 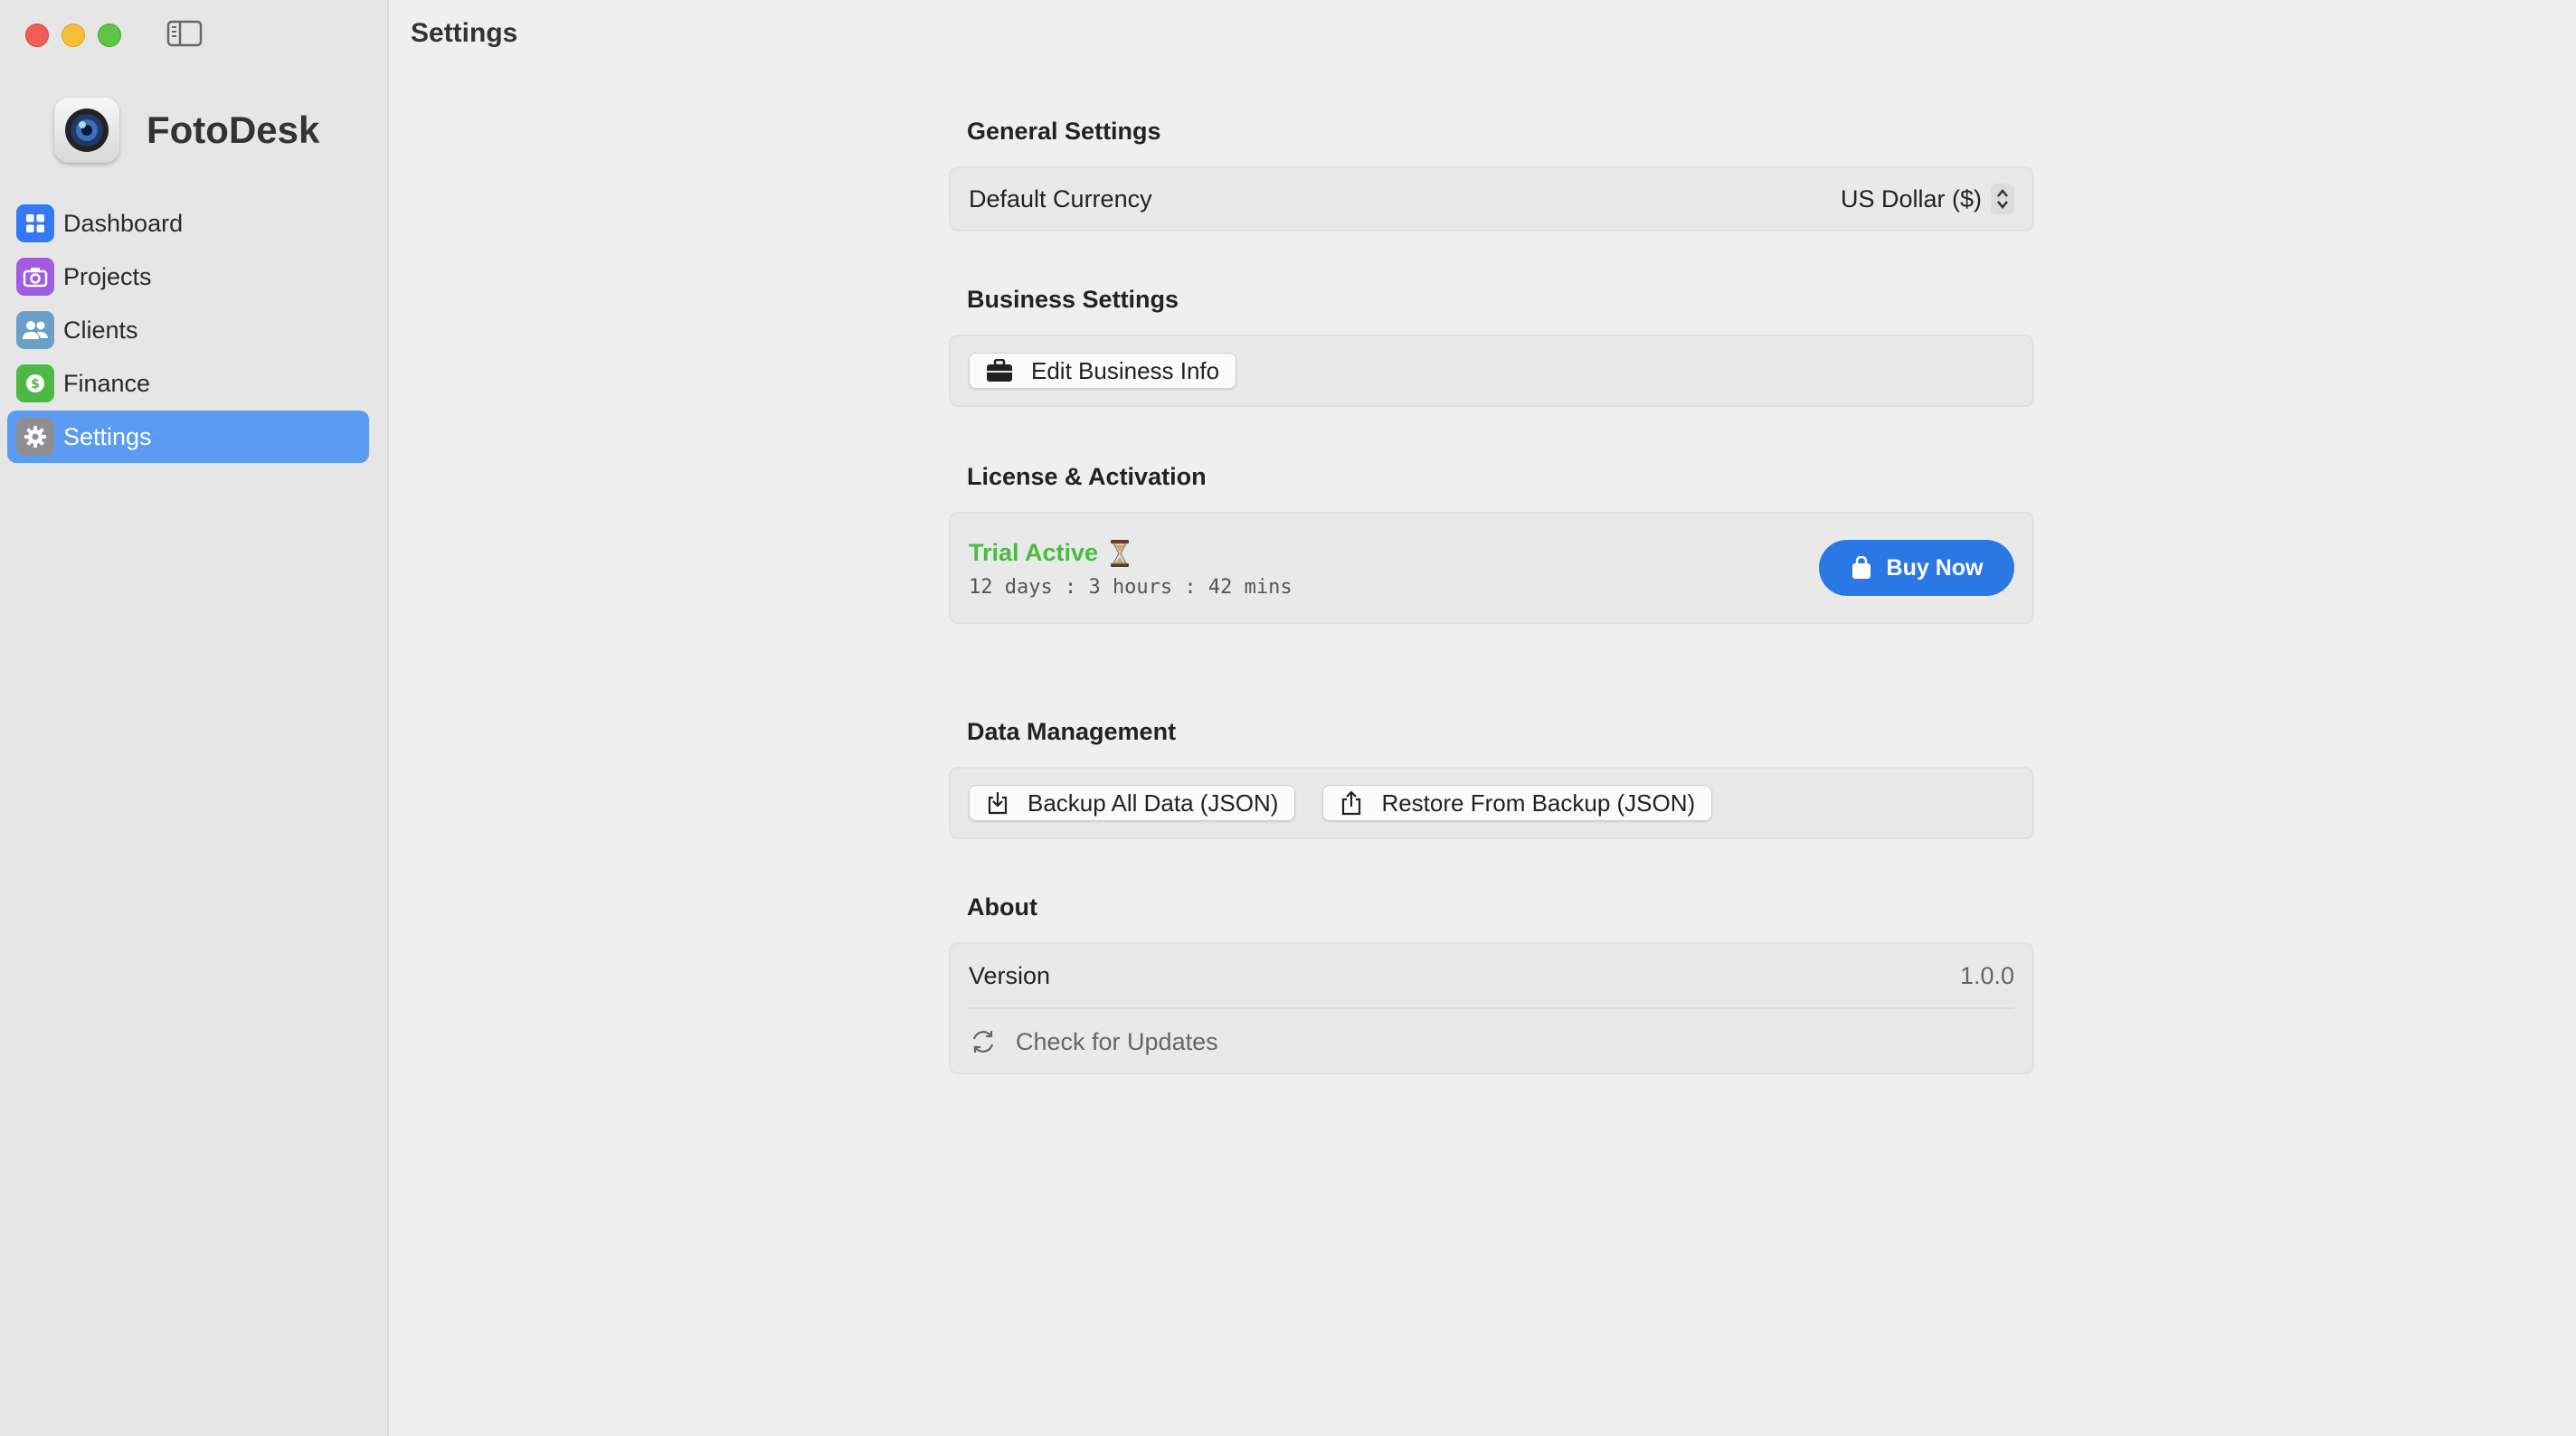 What do you see at coordinates (35, 277) in the screenshot?
I see `camera-icon` at bounding box center [35, 277].